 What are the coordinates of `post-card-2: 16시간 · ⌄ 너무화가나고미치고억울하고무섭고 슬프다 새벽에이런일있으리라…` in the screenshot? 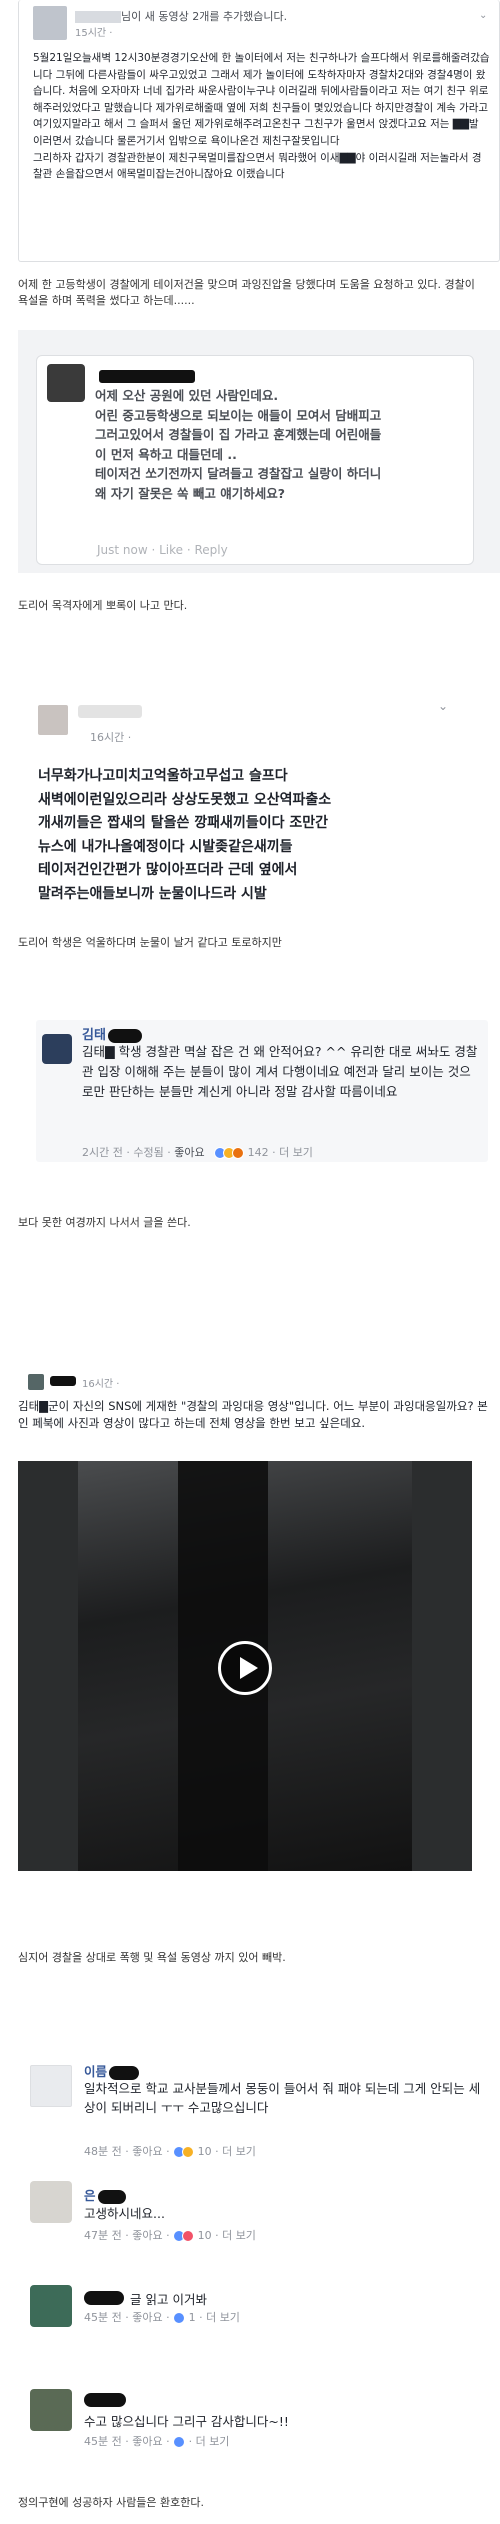 It's located at (258, 806).